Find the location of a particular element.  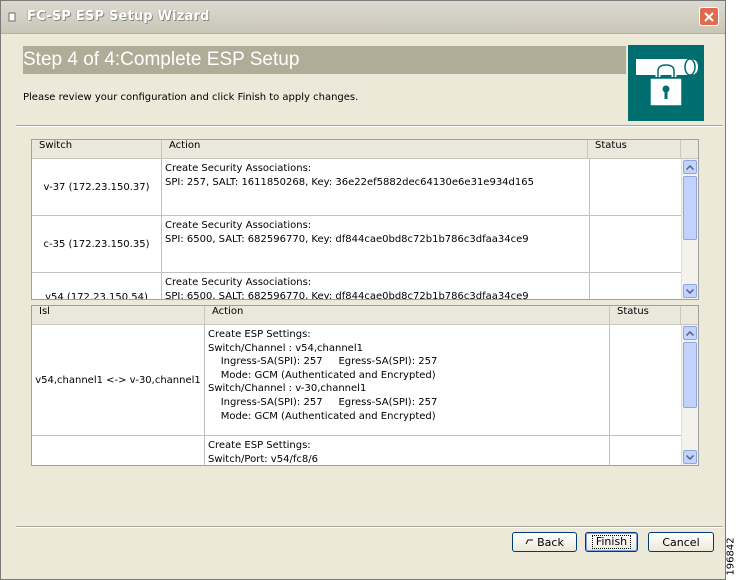

close-button is located at coordinates (709, 16).